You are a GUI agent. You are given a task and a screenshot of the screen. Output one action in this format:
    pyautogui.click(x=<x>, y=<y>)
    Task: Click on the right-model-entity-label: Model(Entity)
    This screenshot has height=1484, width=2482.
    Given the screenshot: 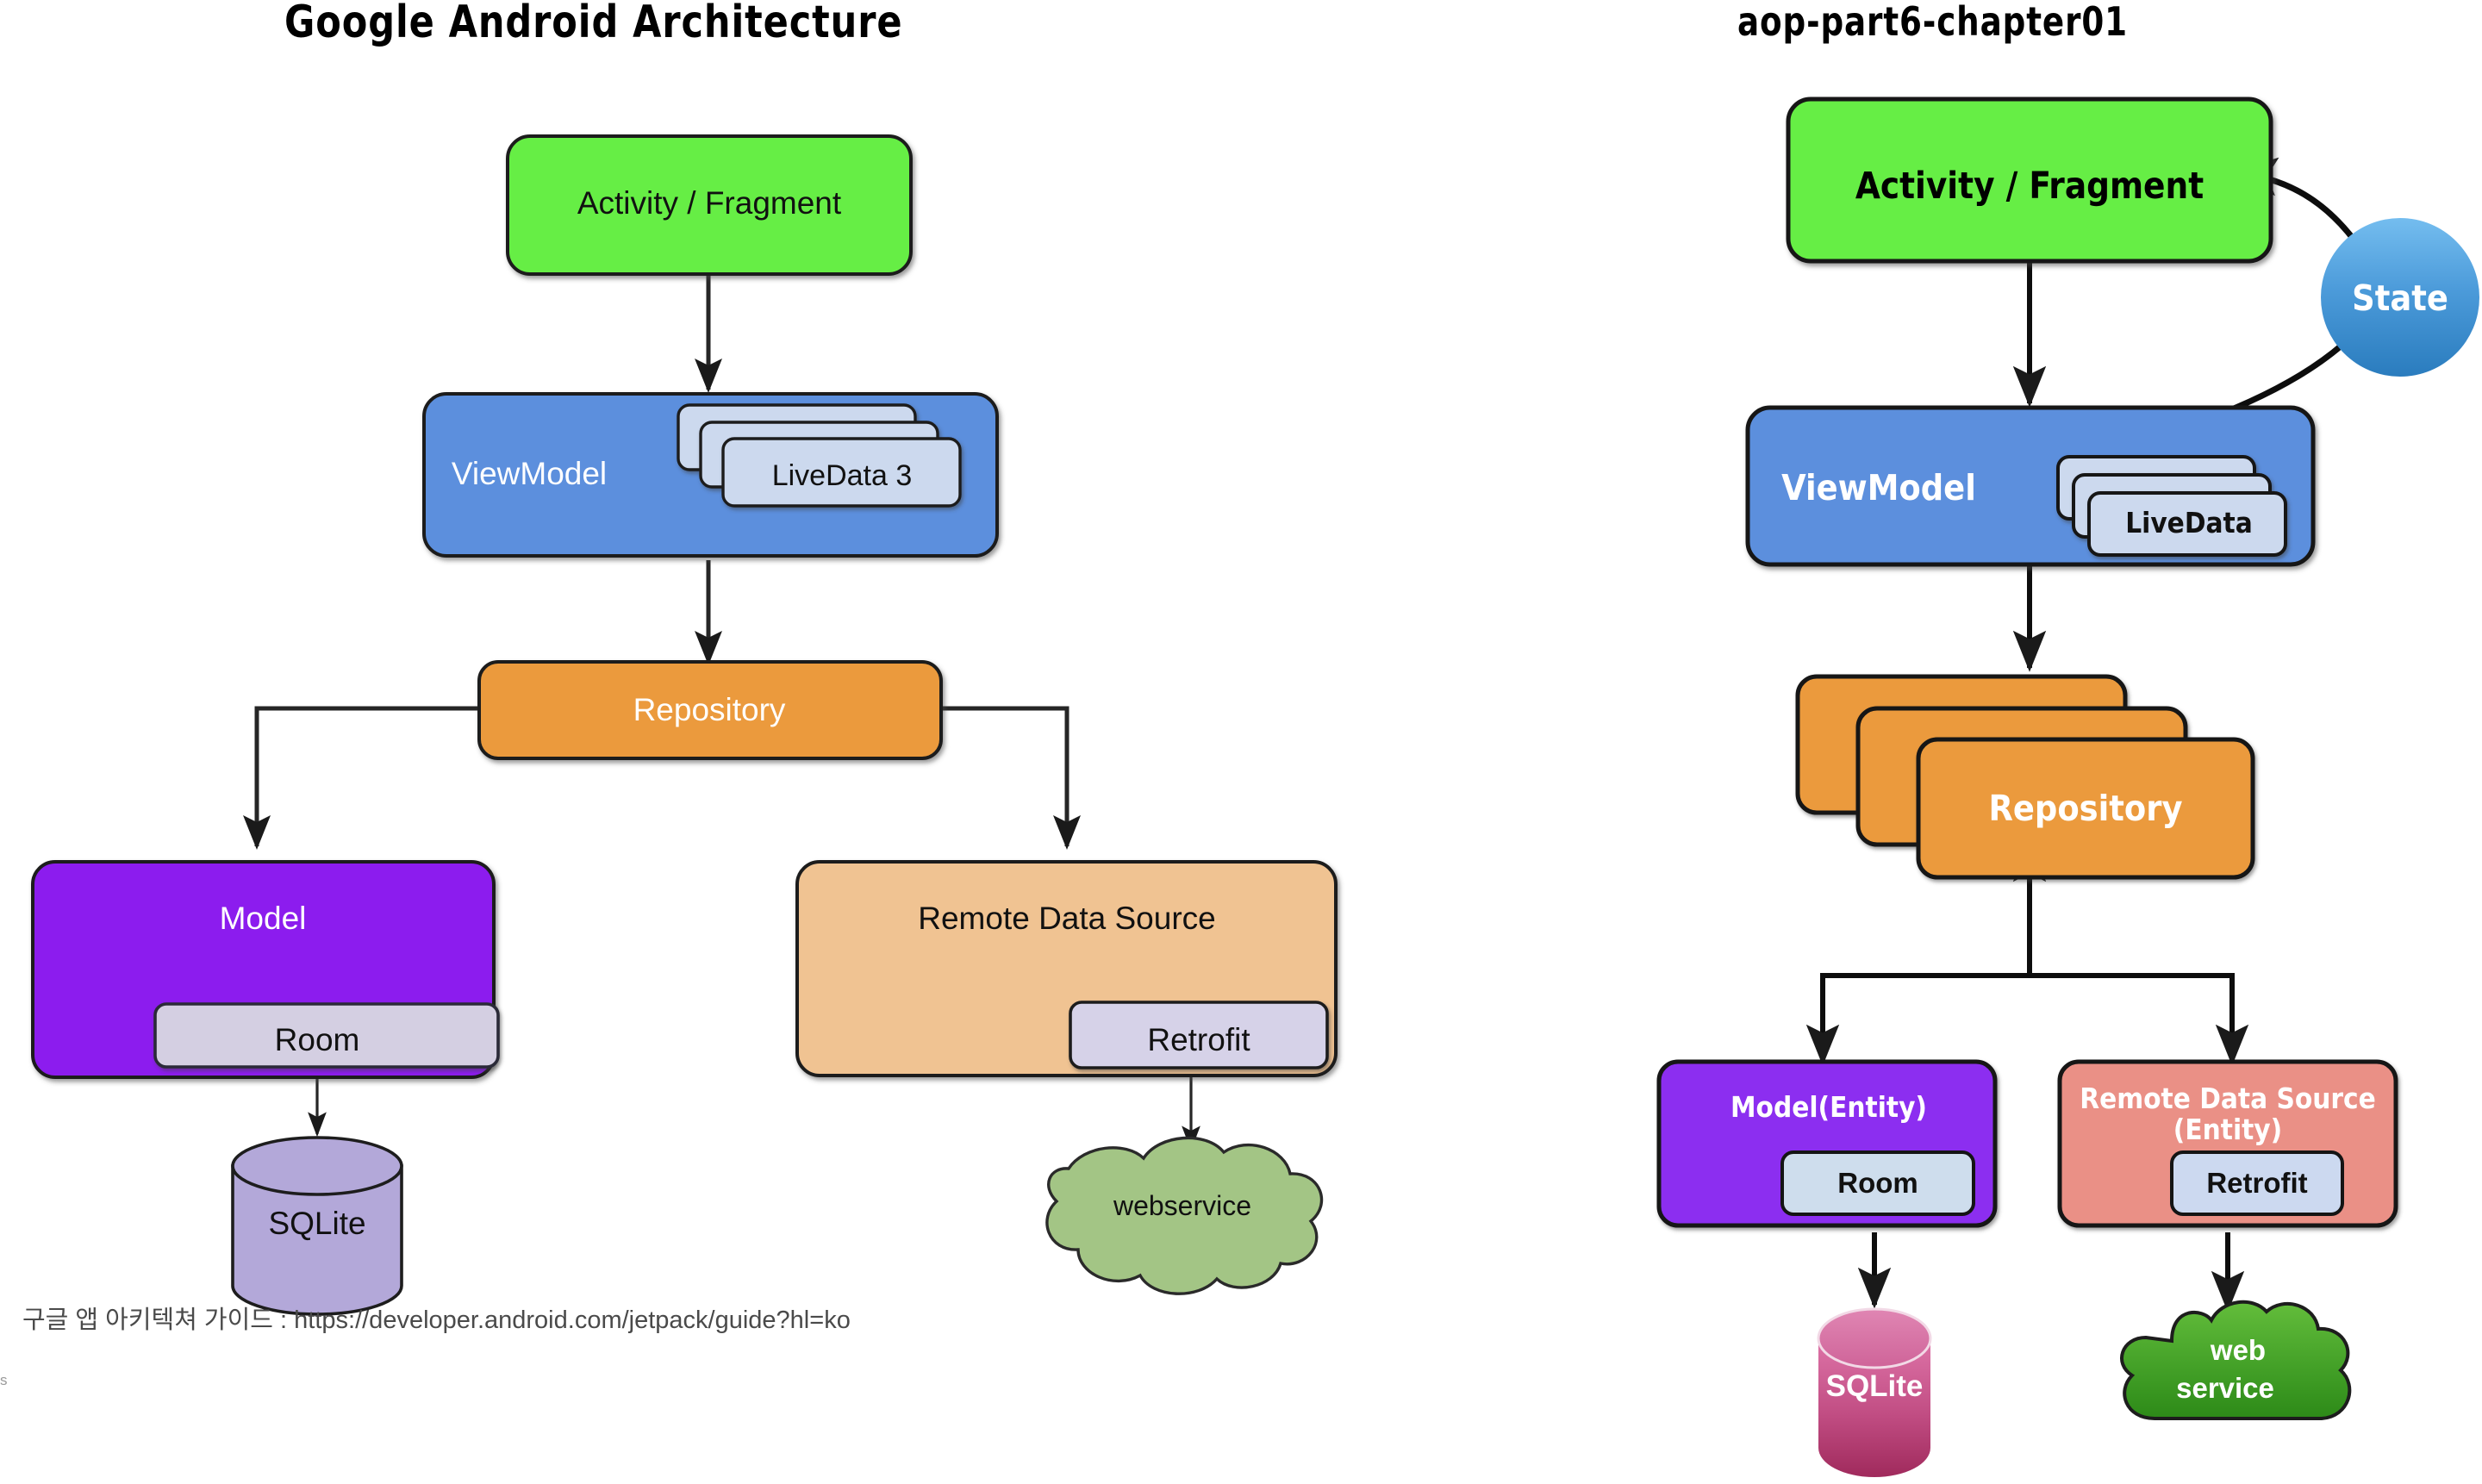 What is the action you would take?
    pyautogui.click(x=1829, y=1107)
    